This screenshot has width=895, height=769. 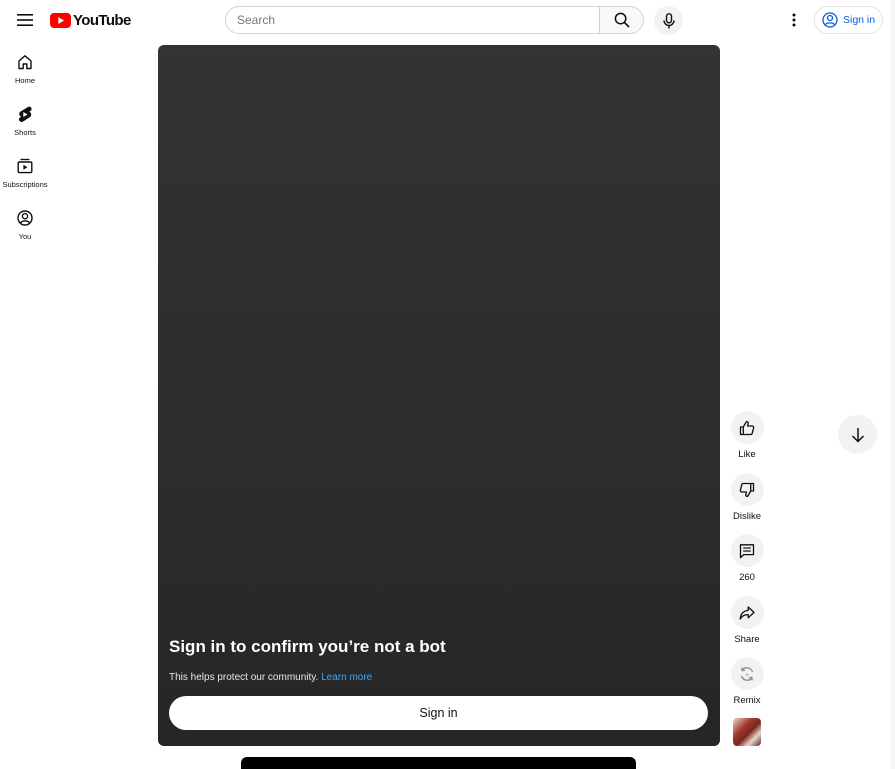 What do you see at coordinates (747, 577) in the screenshot?
I see `comments-count: 260` at bounding box center [747, 577].